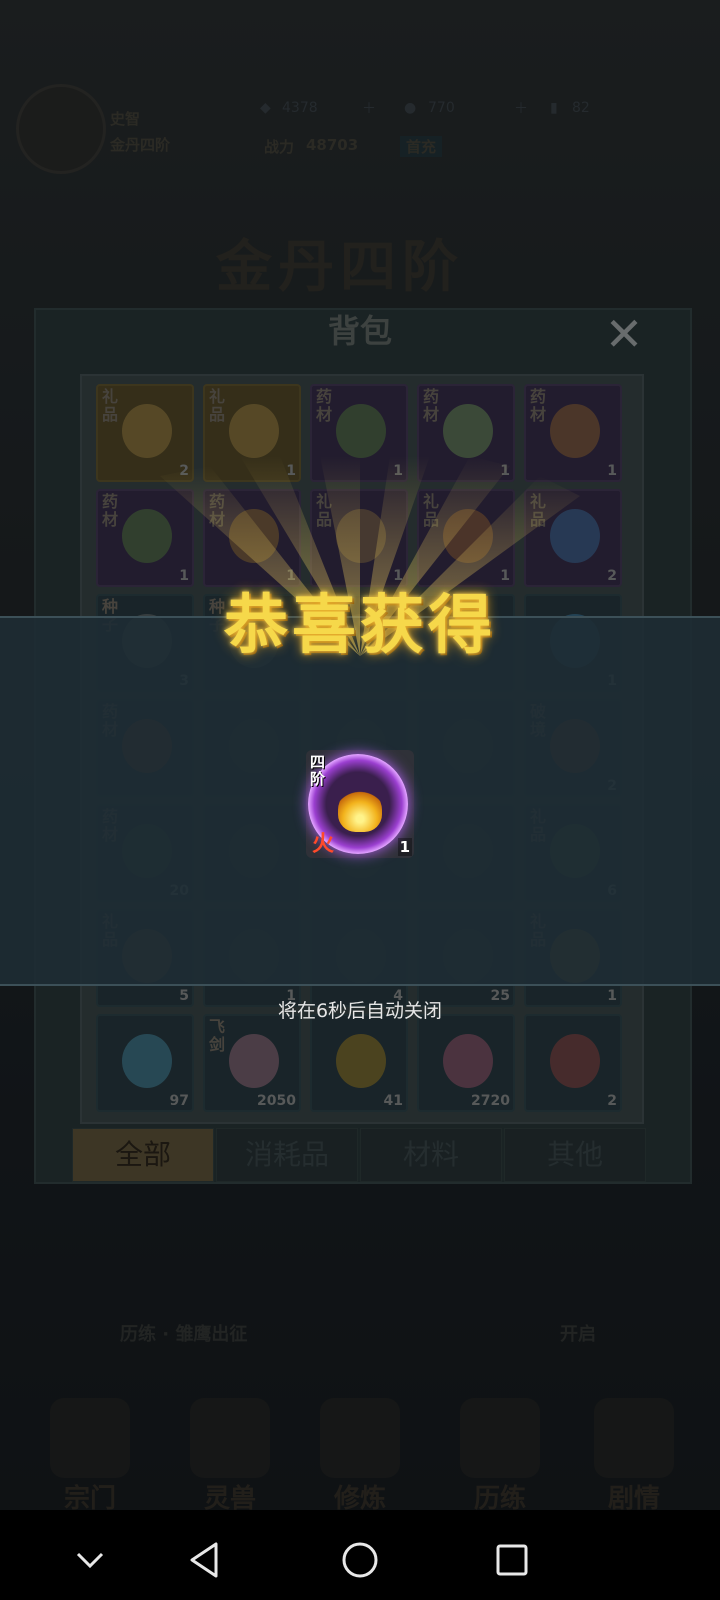 The image size is (720, 1600). I want to click on collapse-chevron-icon, so click(90, 1560).